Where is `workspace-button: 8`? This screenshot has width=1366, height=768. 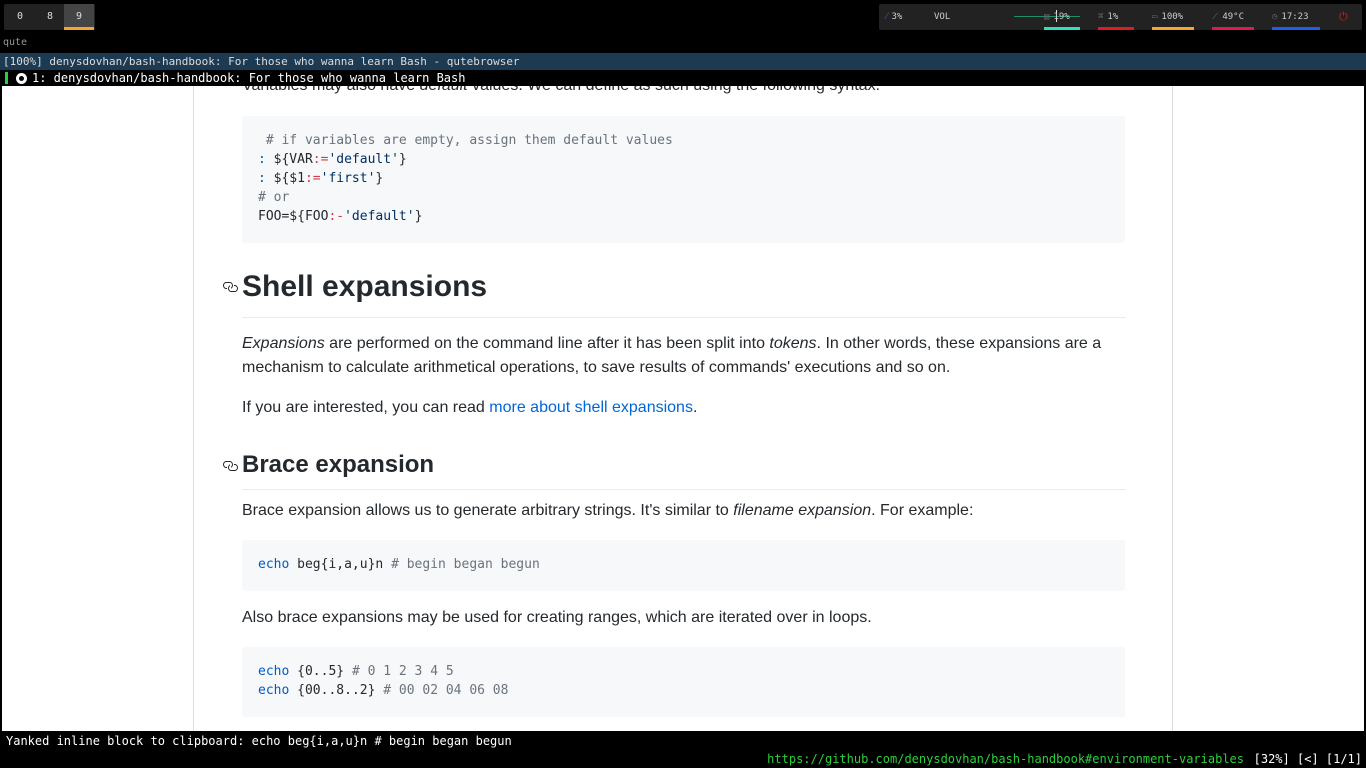 workspace-button: 8 is located at coordinates (50, 17).